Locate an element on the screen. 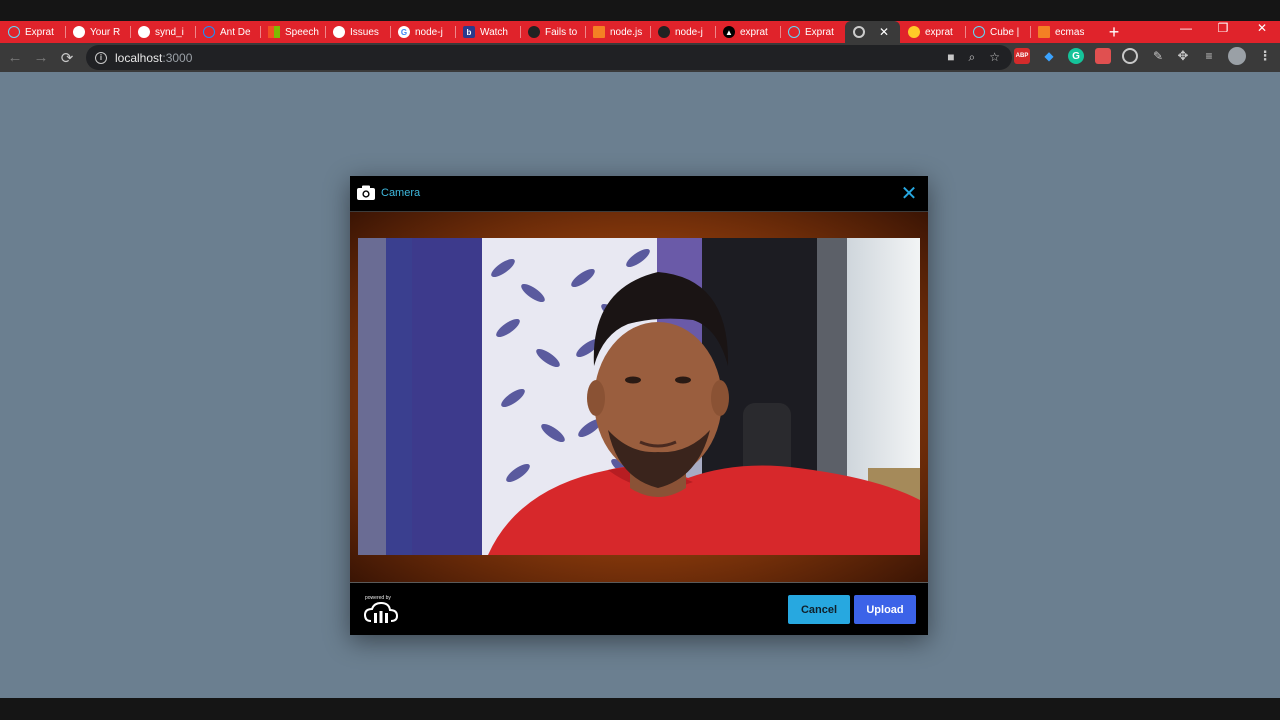  bh-icon: b is located at coordinates (469, 32).